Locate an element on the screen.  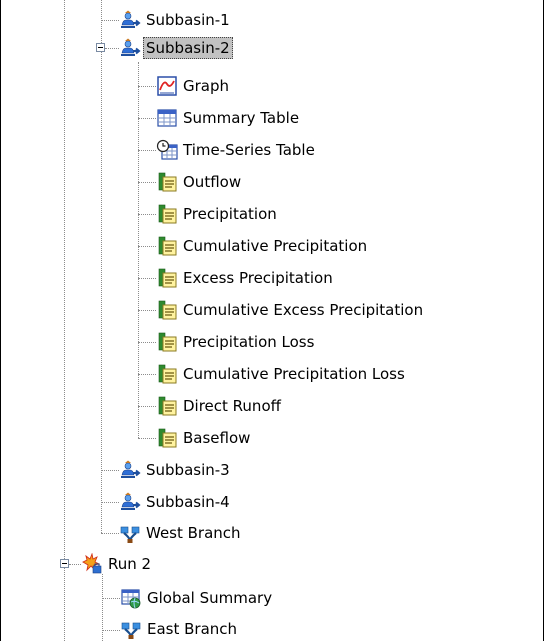
tree-item-time-series-table: Time-Series Table is located at coordinates (237, 150).